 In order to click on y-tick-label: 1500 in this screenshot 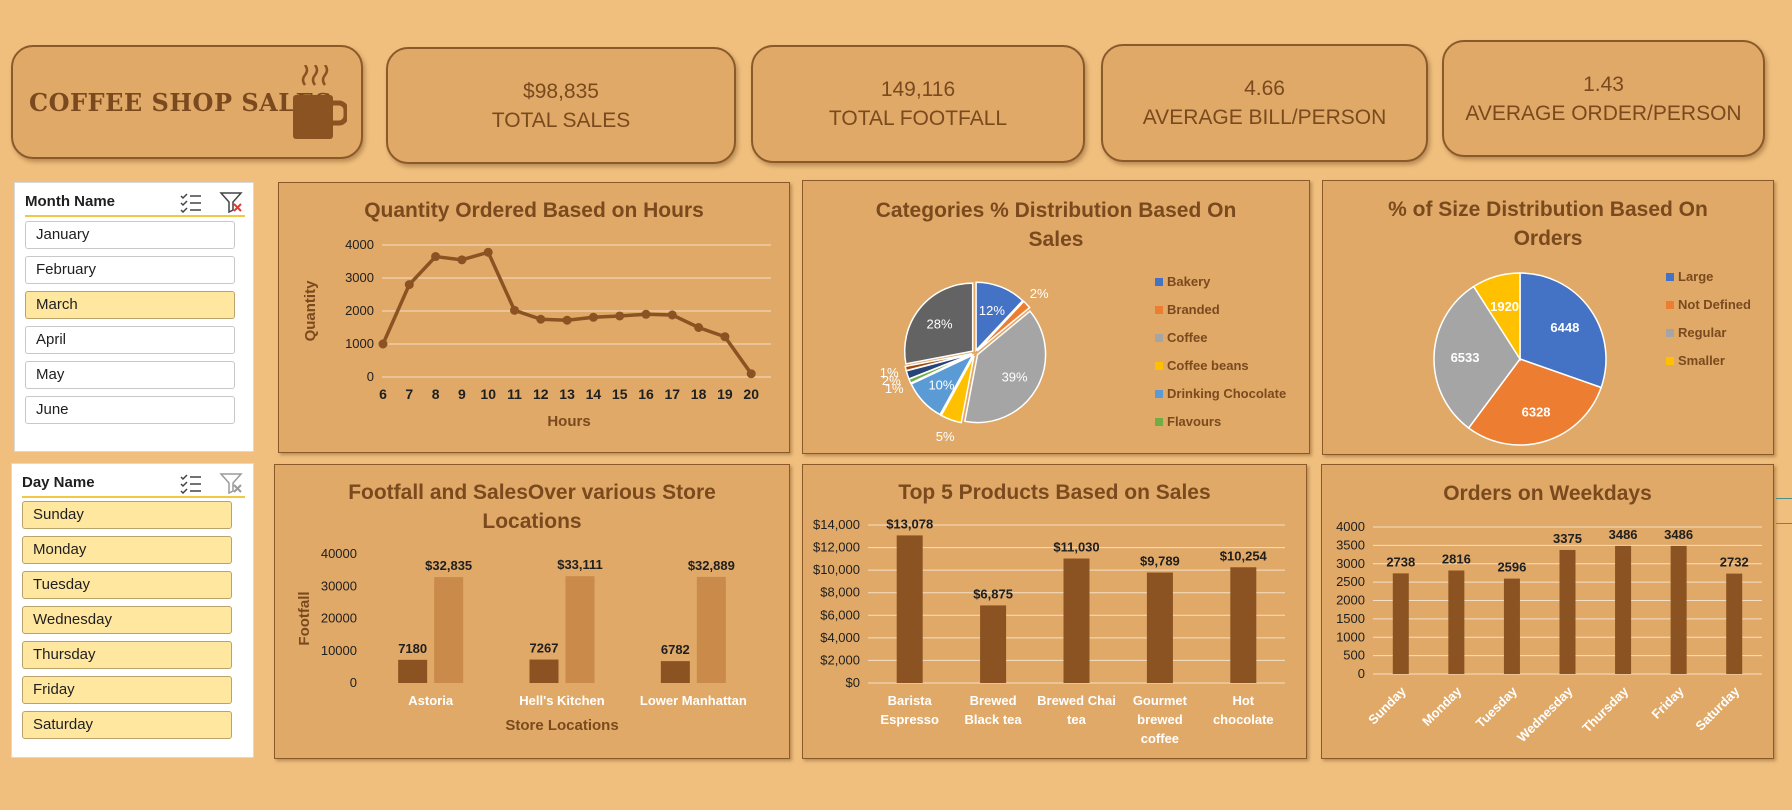, I will do `click(1350, 618)`.